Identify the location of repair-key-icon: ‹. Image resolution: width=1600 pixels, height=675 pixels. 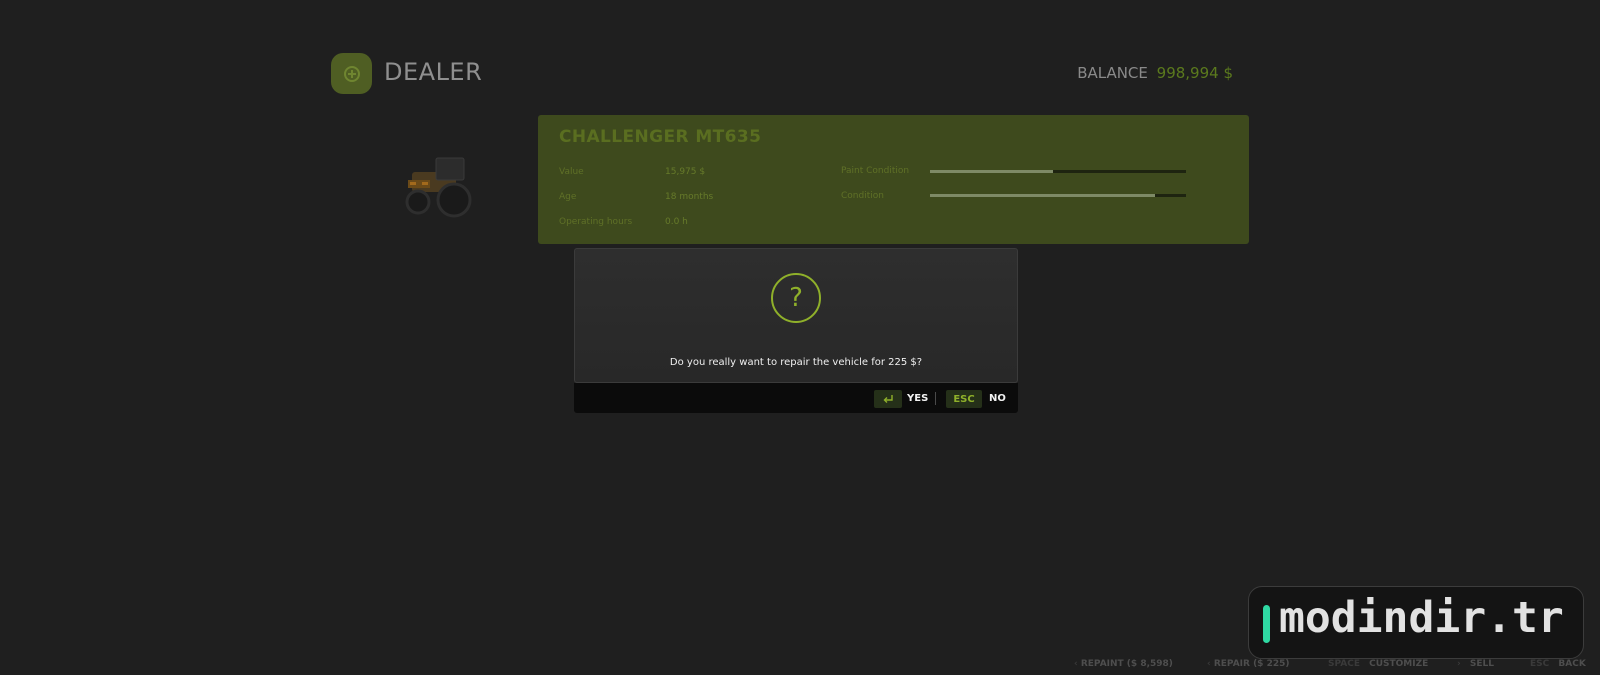
(1210, 664).